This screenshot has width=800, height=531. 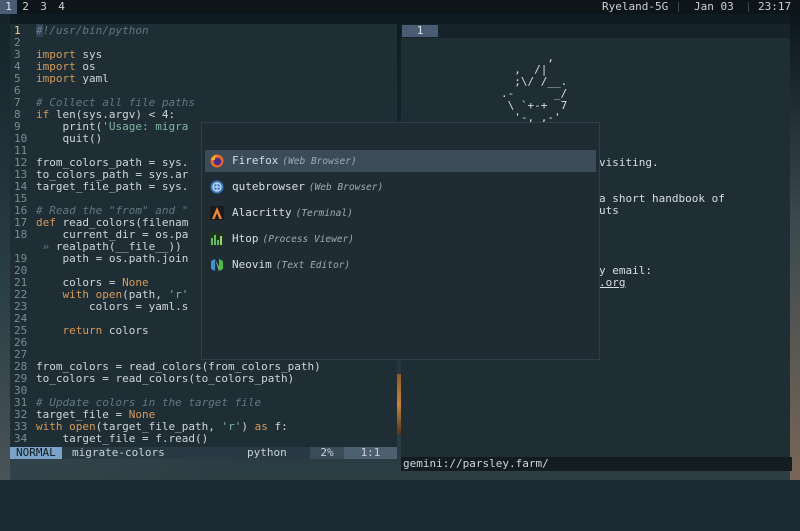 What do you see at coordinates (327, 453) in the screenshot?
I see `scroll-percent: 2%` at bounding box center [327, 453].